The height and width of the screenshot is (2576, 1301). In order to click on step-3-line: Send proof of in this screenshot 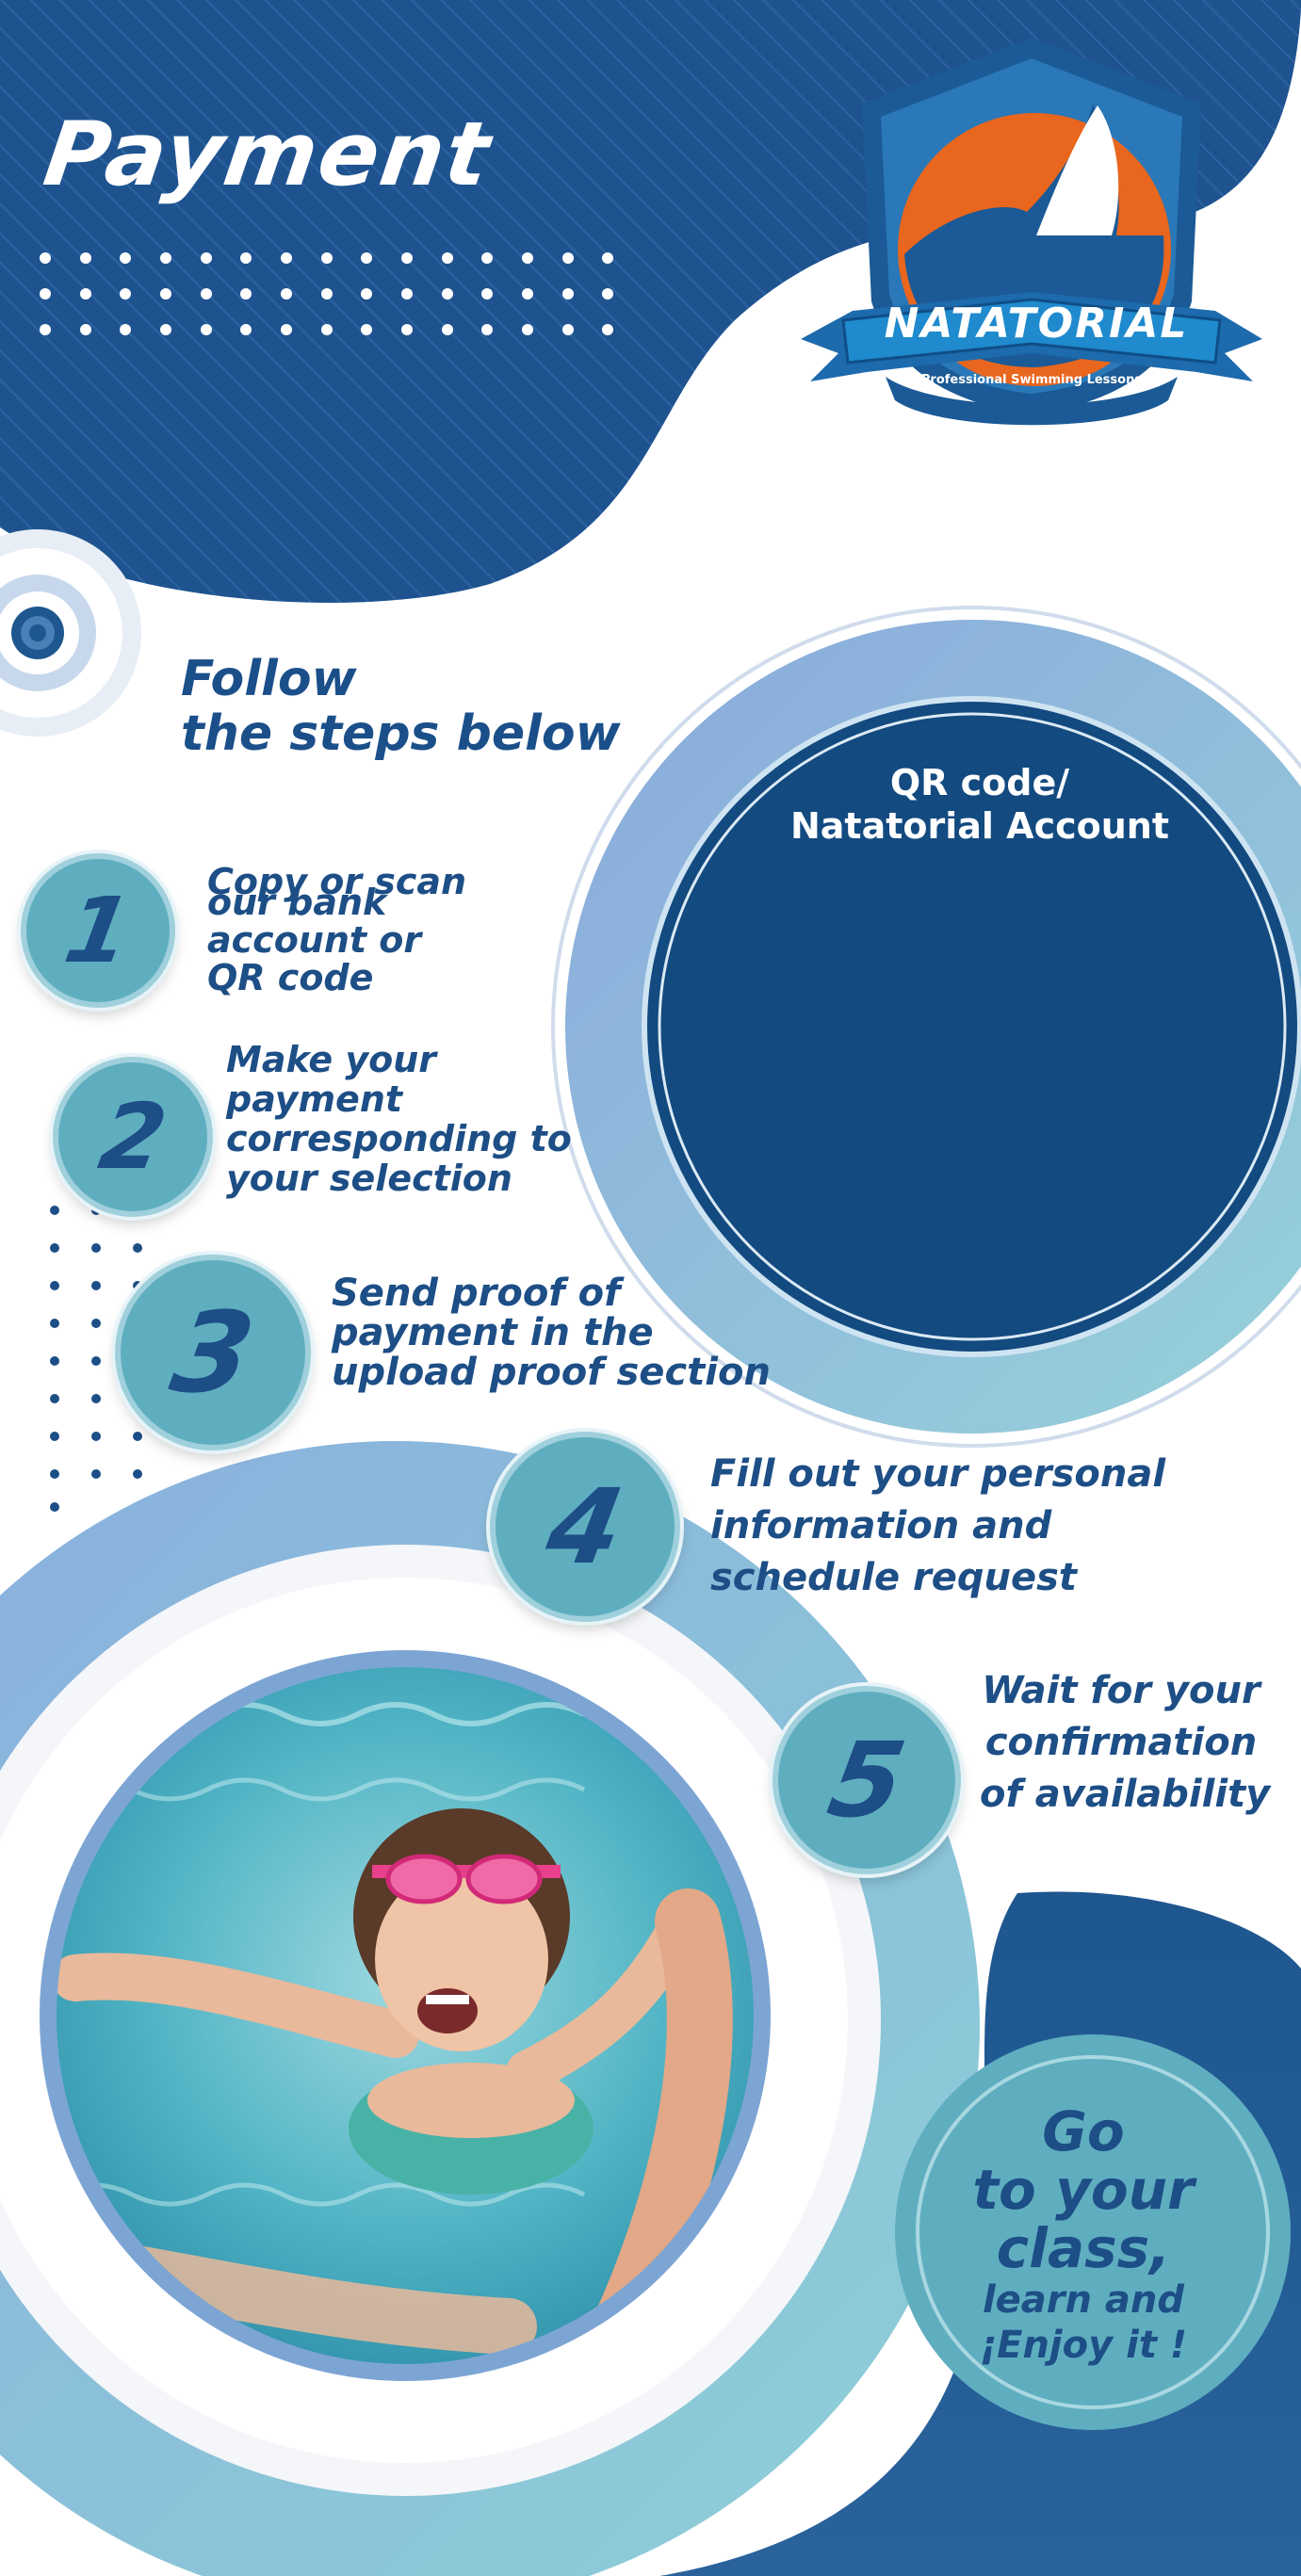, I will do `click(476, 1293)`.